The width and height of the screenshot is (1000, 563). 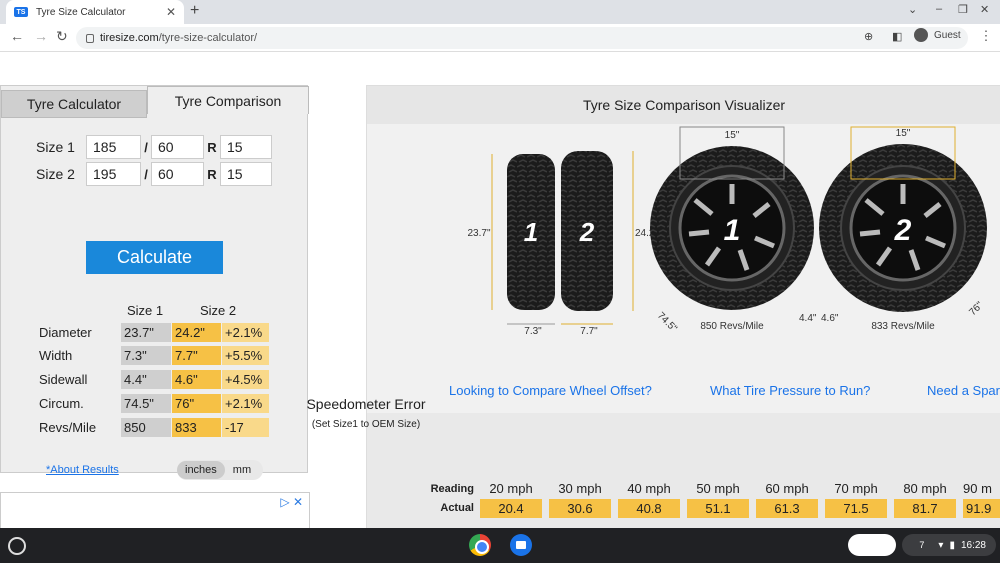 What do you see at coordinates (963, 390) in the screenshot?
I see `spare-link: Need a Spar` at bounding box center [963, 390].